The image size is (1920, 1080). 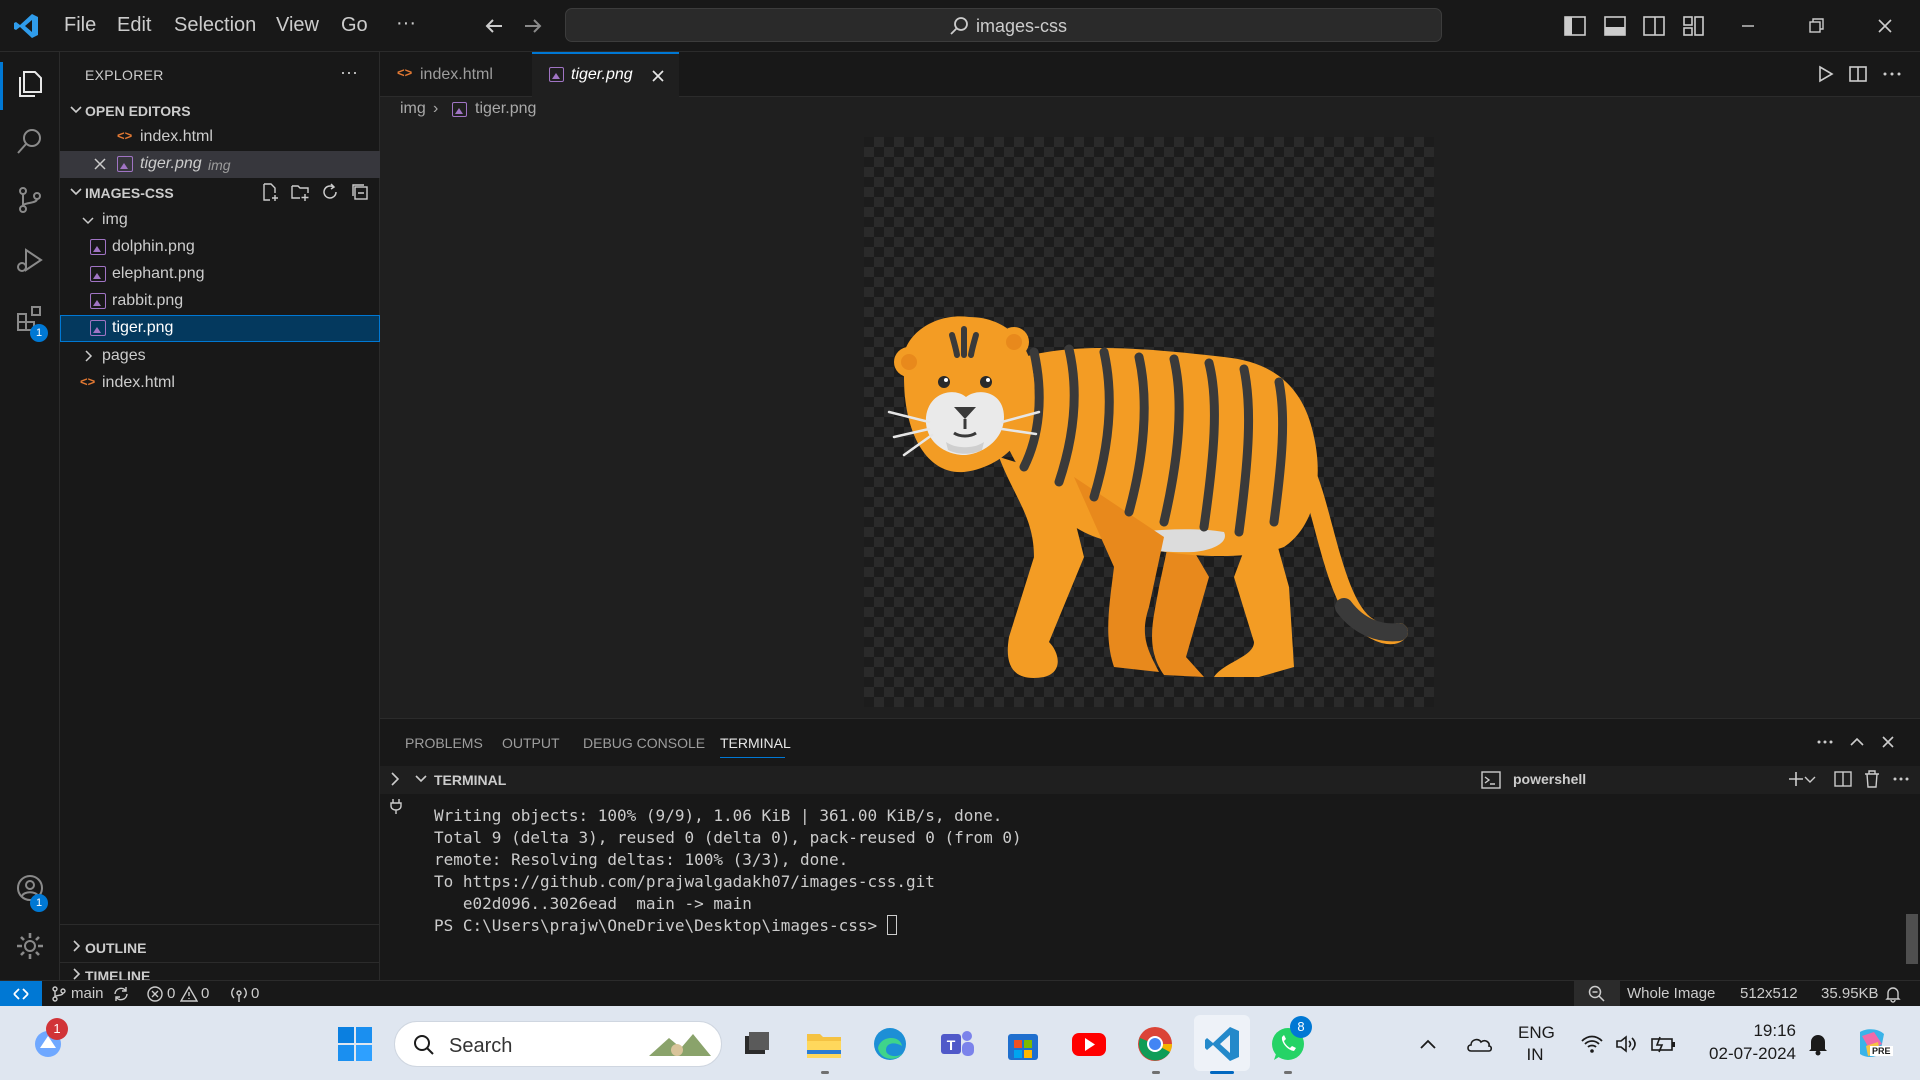 I want to click on zoom-mode: Whole Image, so click(x=1671, y=993).